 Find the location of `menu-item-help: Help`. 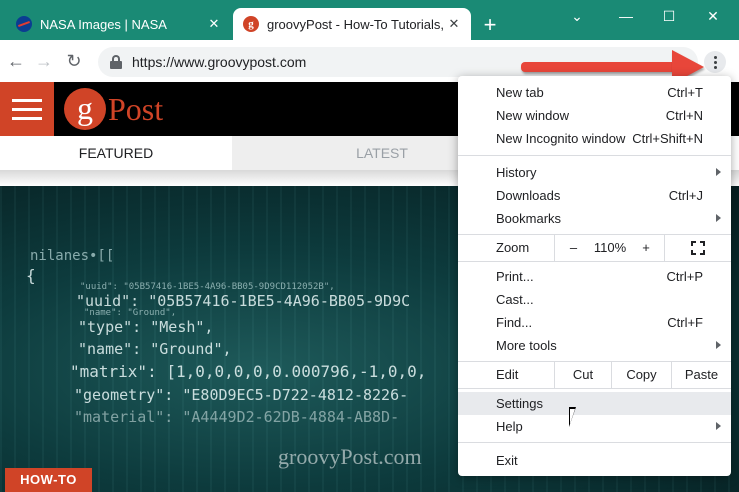

menu-item-help: Help is located at coordinates (594, 426).